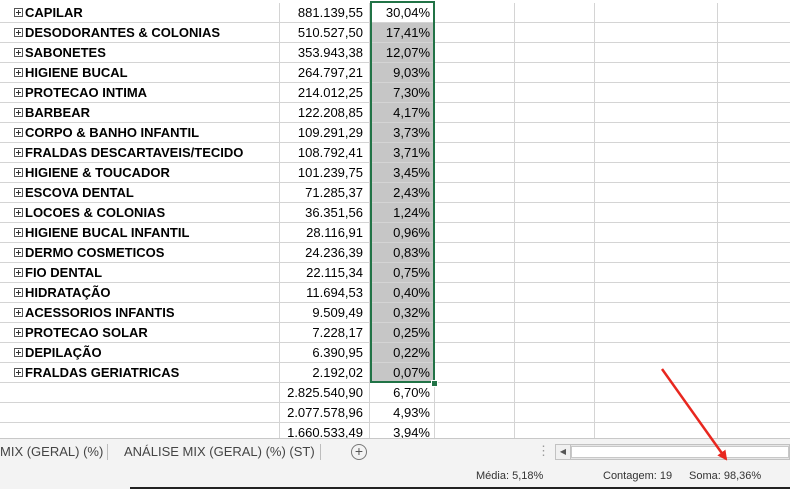 This screenshot has width=790, height=489. What do you see at coordinates (140, 93) in the screenshot?
I see `cell: PROTECAO INTIMA` at bounding box center [140, 93].